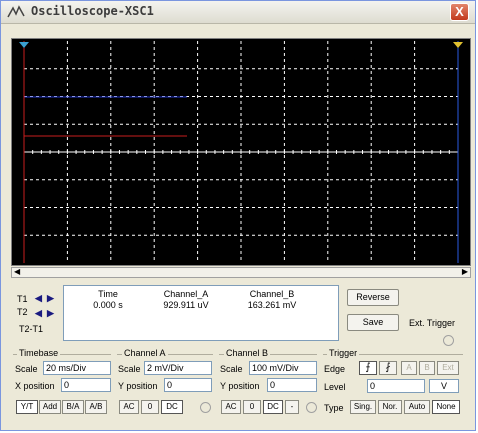 The image size is (478, 433). I want to click on save-button: Save, so click(373, 322).